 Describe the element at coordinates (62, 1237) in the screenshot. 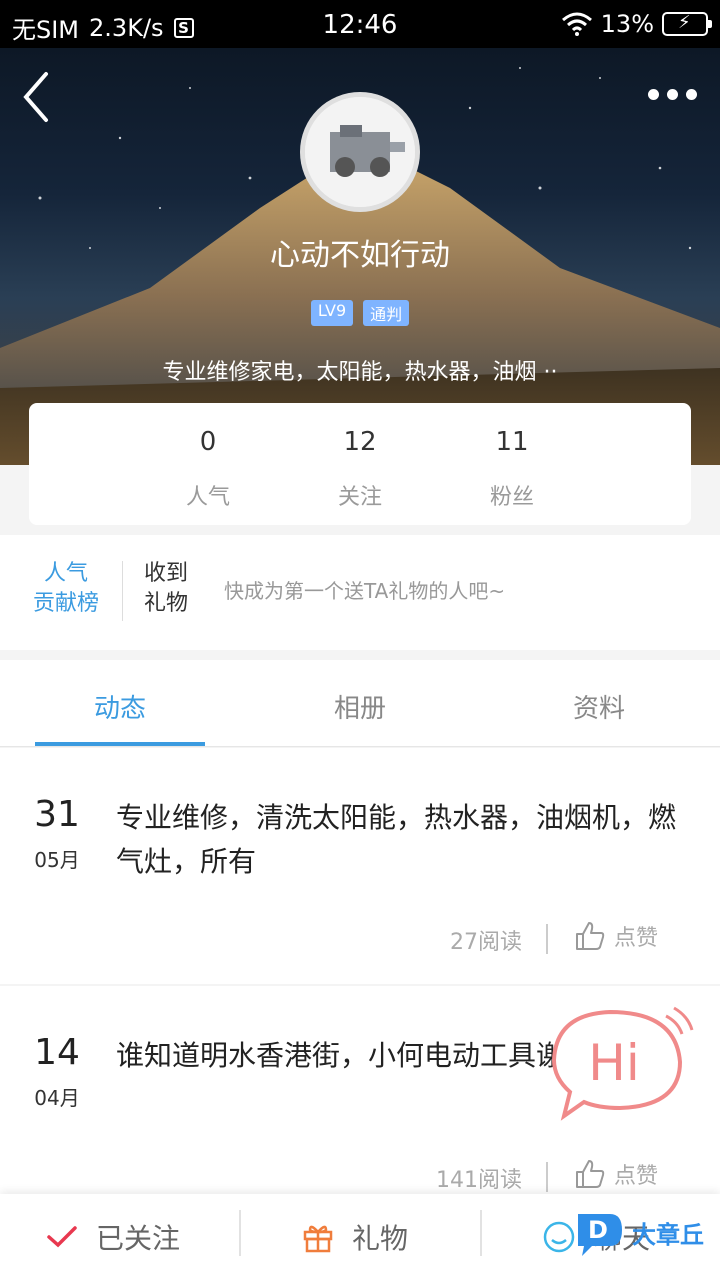

I see `check-icon` at that location.